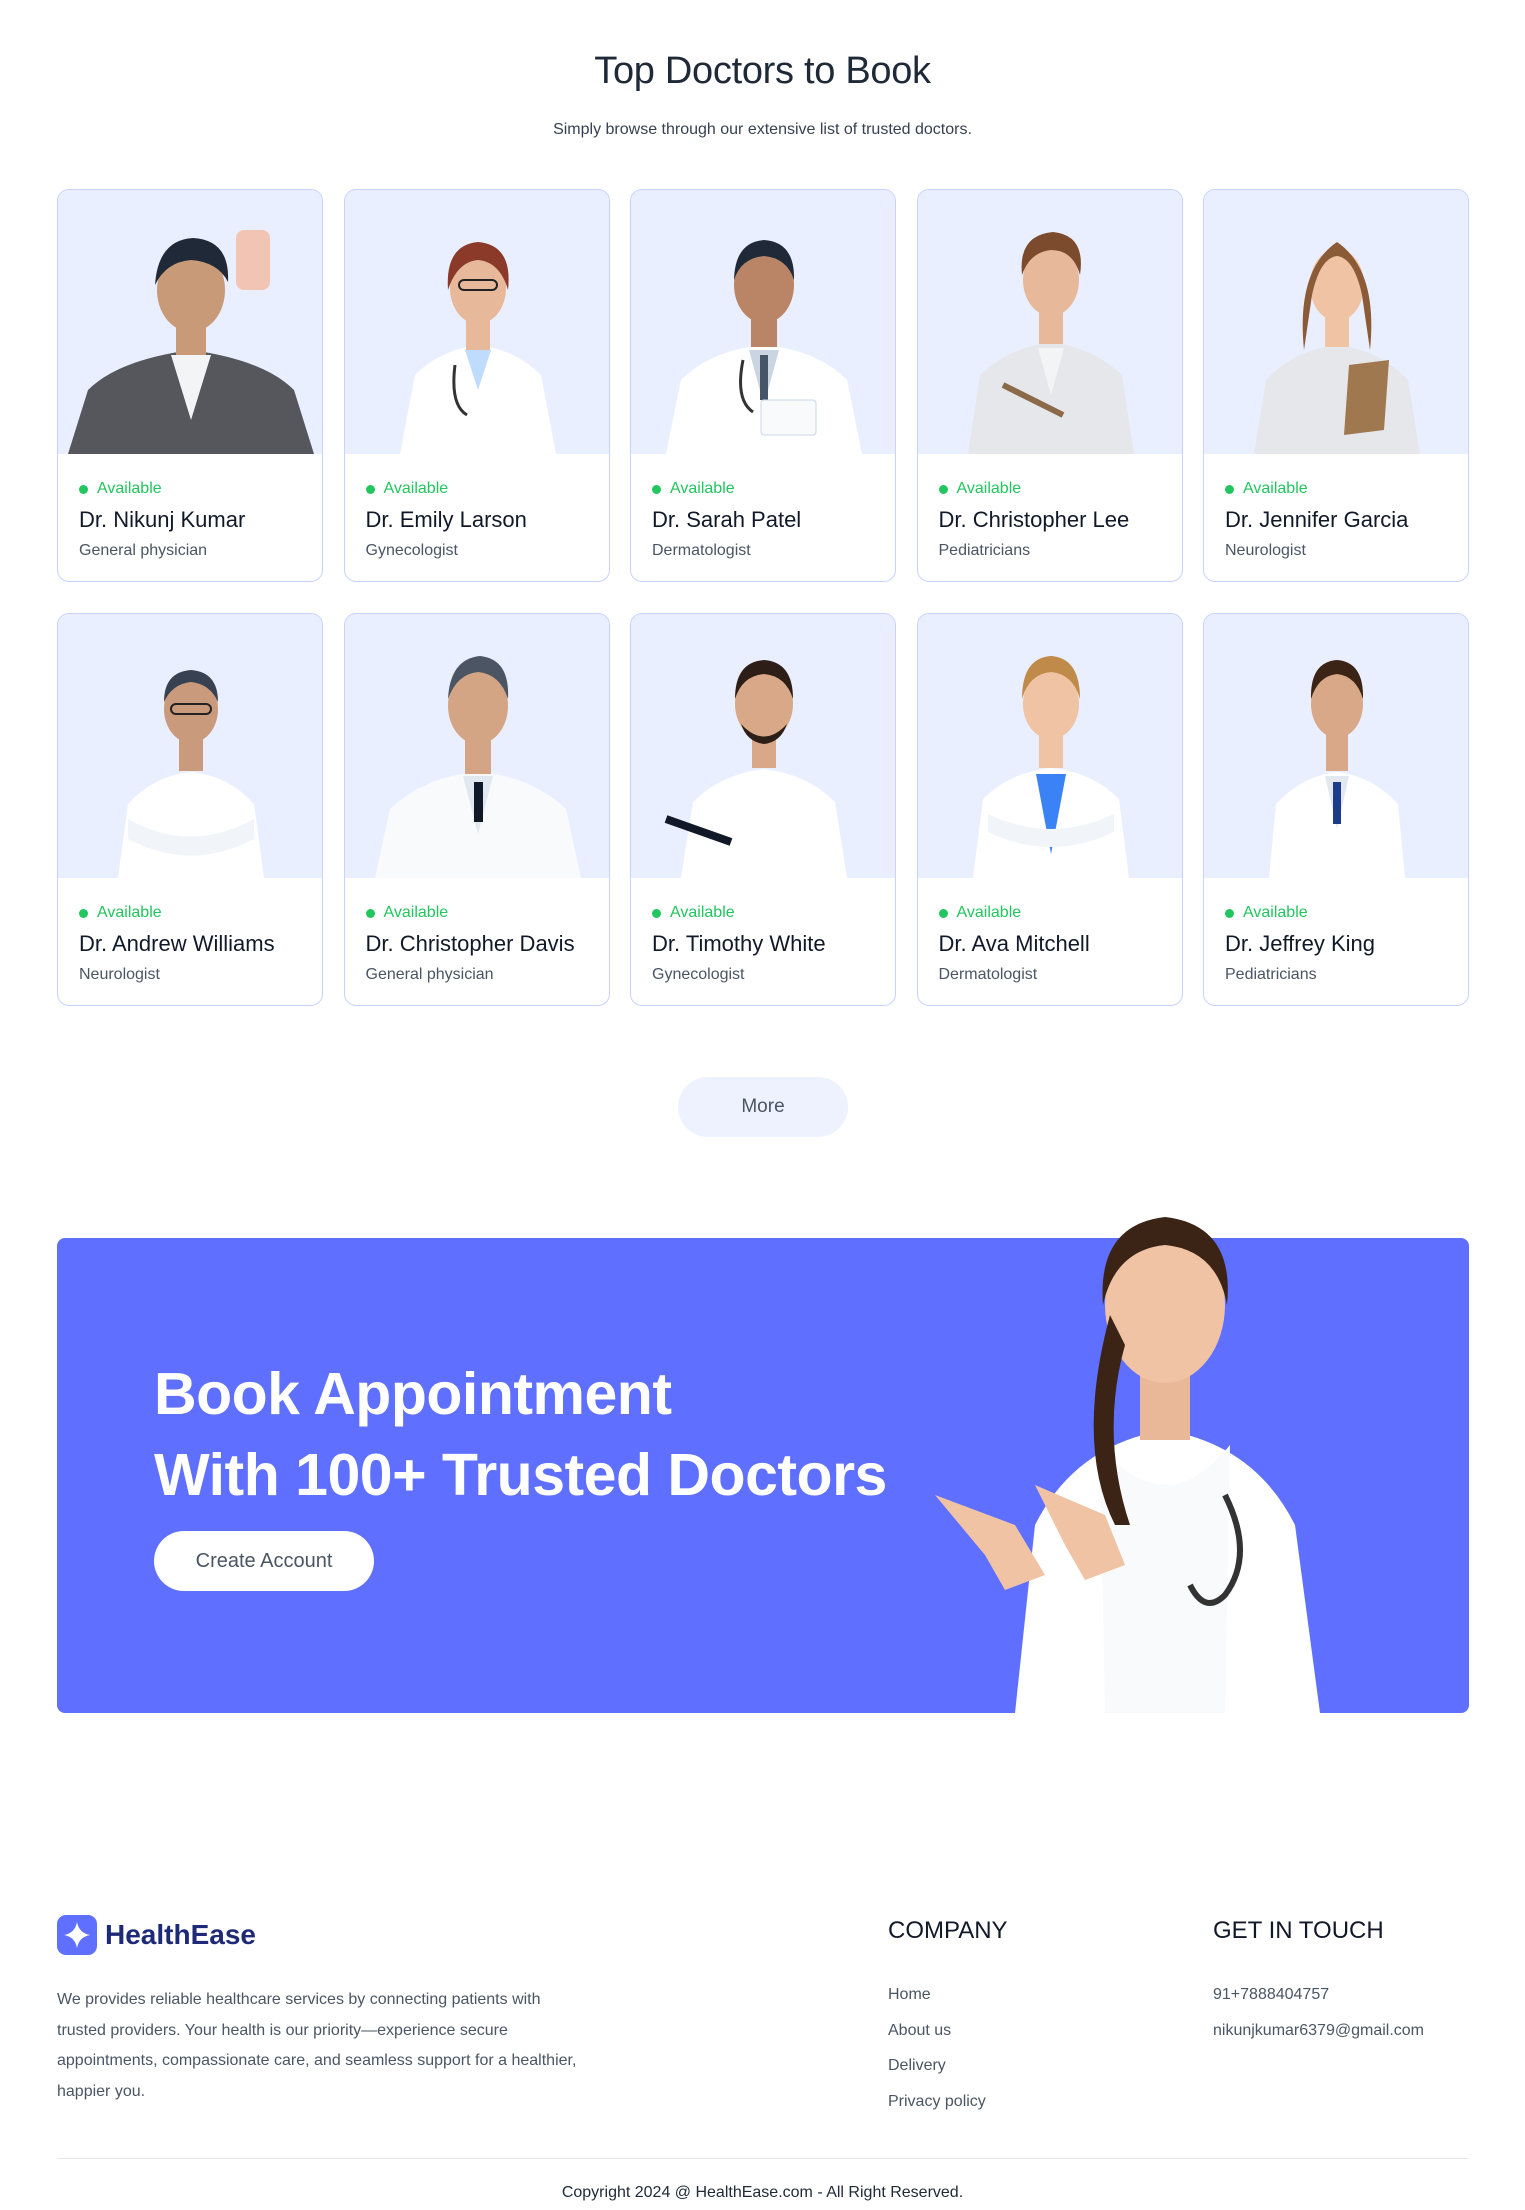  I want to click on brand-name: HealthEase, so click(180, 1934).